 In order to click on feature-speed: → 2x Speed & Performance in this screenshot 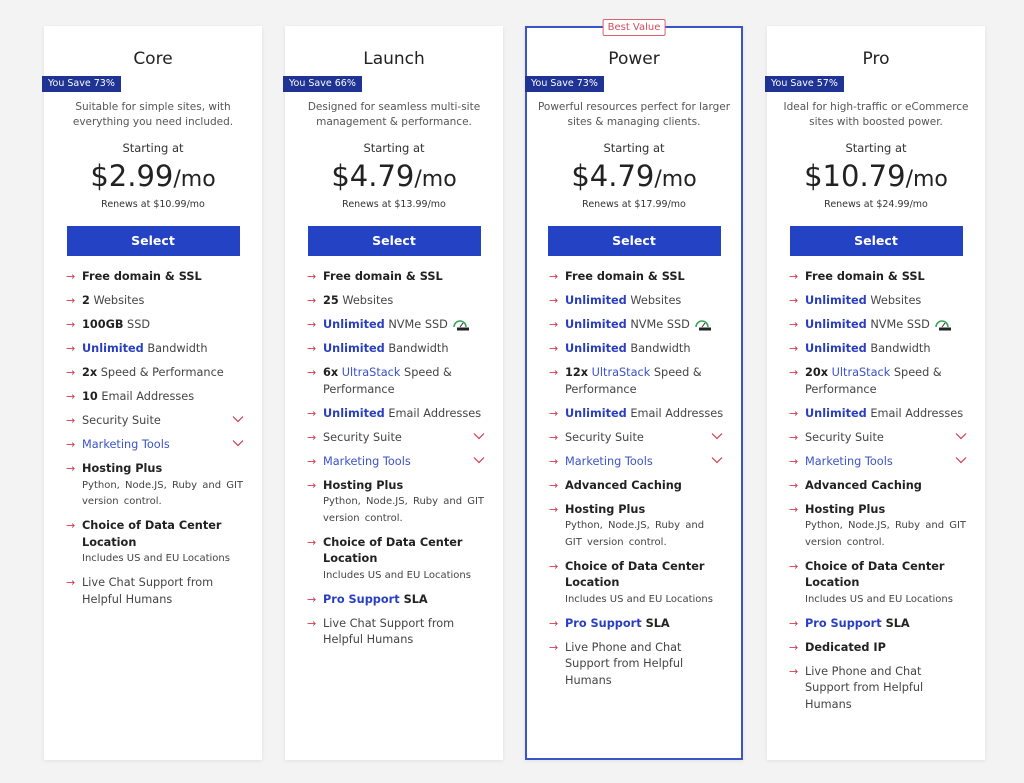, I will do `click(156, 373)`.